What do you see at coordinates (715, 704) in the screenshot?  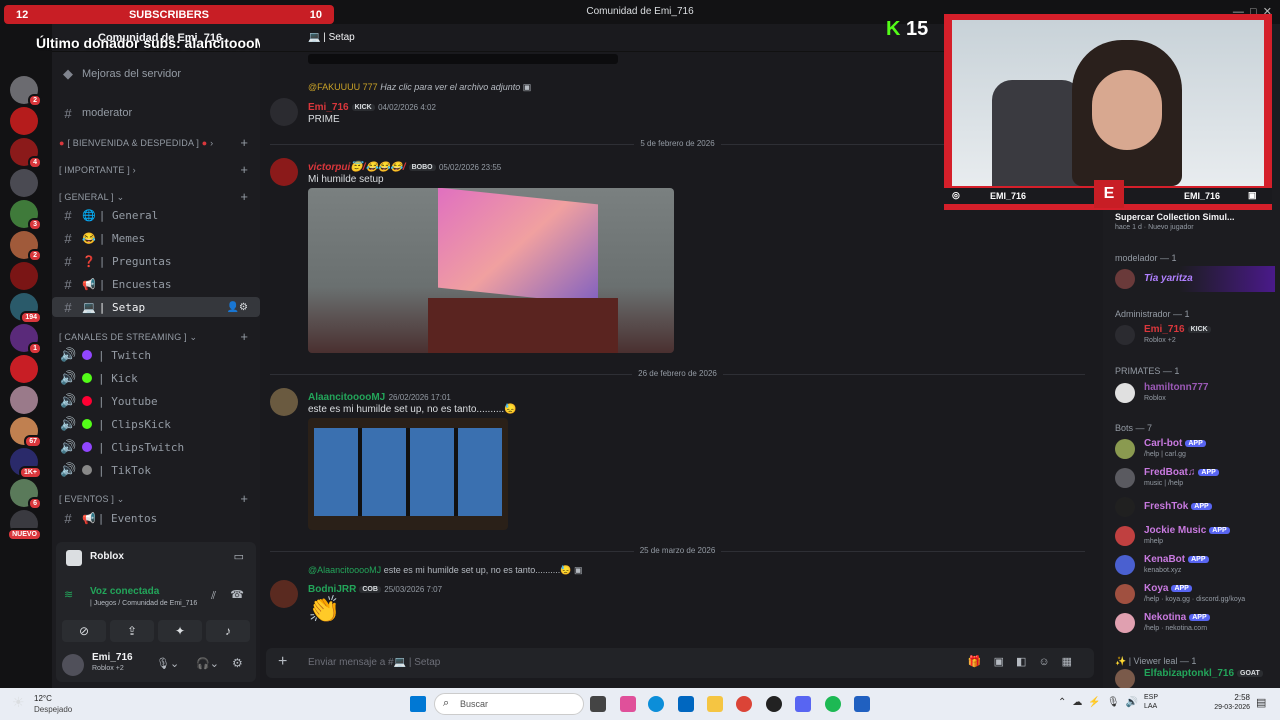 I see `file-explorer-icon` at bounding box center [715, 704].